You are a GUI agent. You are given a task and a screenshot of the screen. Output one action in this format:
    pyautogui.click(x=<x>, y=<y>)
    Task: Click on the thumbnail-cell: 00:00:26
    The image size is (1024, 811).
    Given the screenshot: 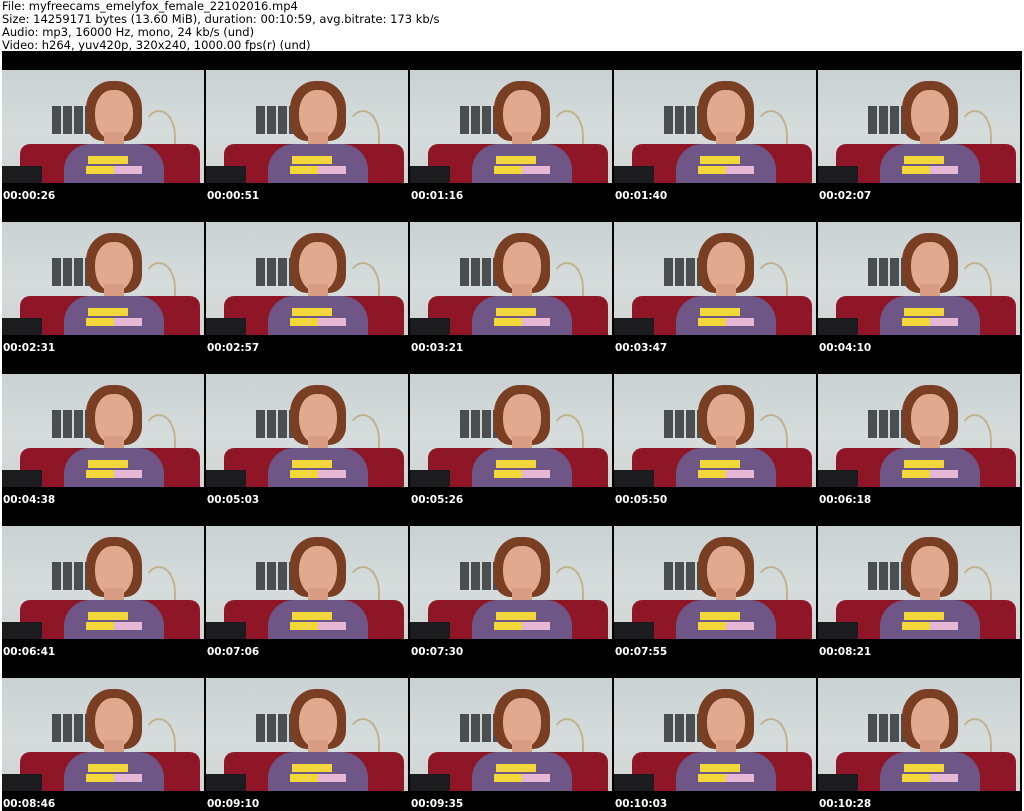 What is the action you would take?
    pyautogui.click(x=104, y=127)
    